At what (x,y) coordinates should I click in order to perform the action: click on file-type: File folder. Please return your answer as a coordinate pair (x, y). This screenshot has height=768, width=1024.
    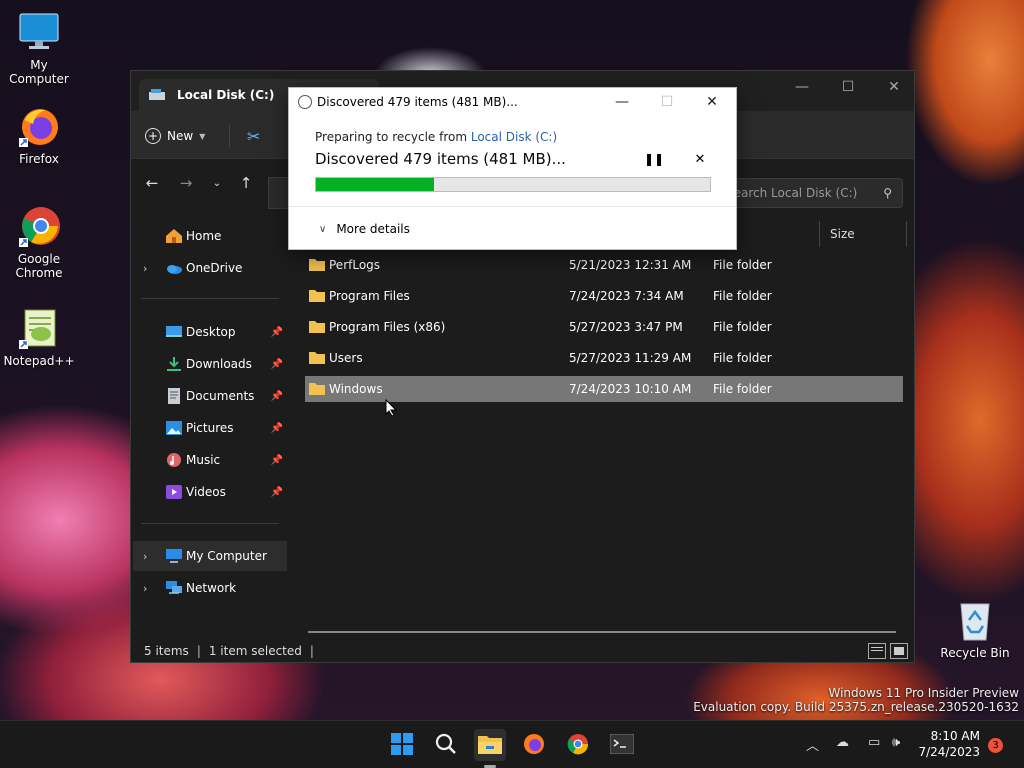
    Looking at the image, I should click on (742, 327).